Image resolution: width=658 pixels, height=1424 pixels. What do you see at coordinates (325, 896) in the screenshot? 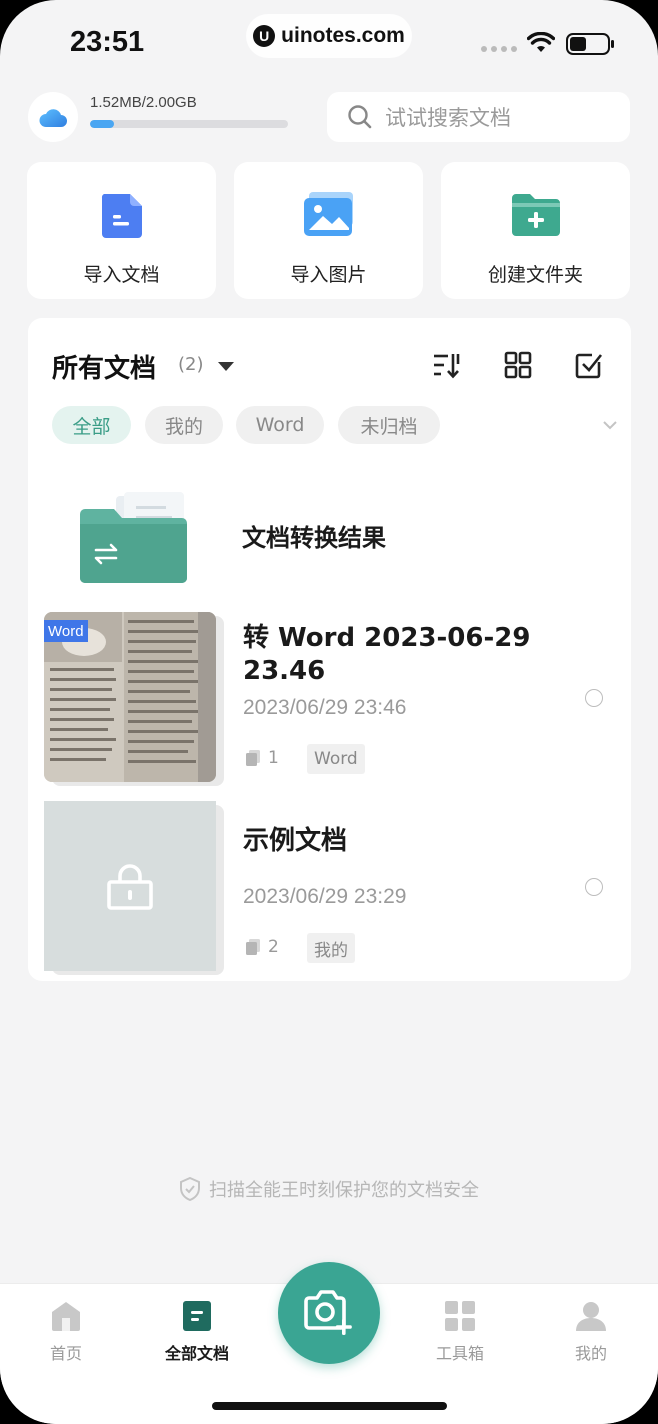
I see `document-date: 2023/06/29 23:29` at bounding box center [325, 896].